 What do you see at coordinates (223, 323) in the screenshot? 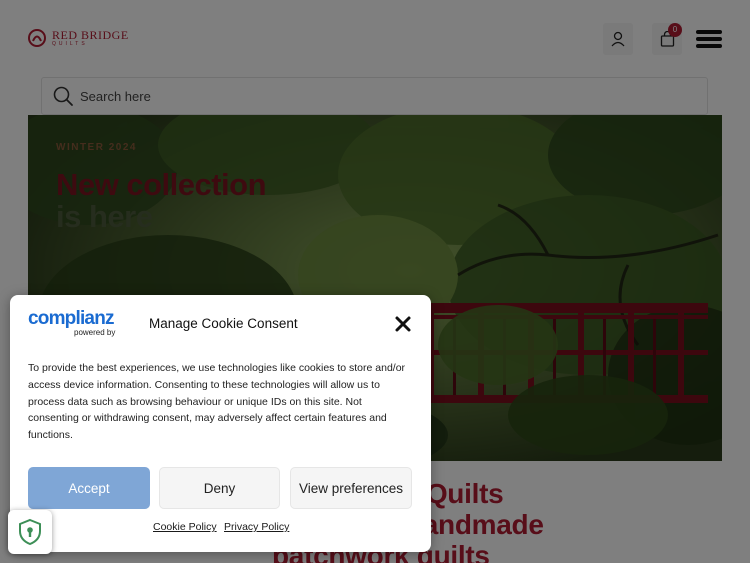
I see `cookie-dialog-title: Manage Cookie Consent` at bounding box center [223, 323].